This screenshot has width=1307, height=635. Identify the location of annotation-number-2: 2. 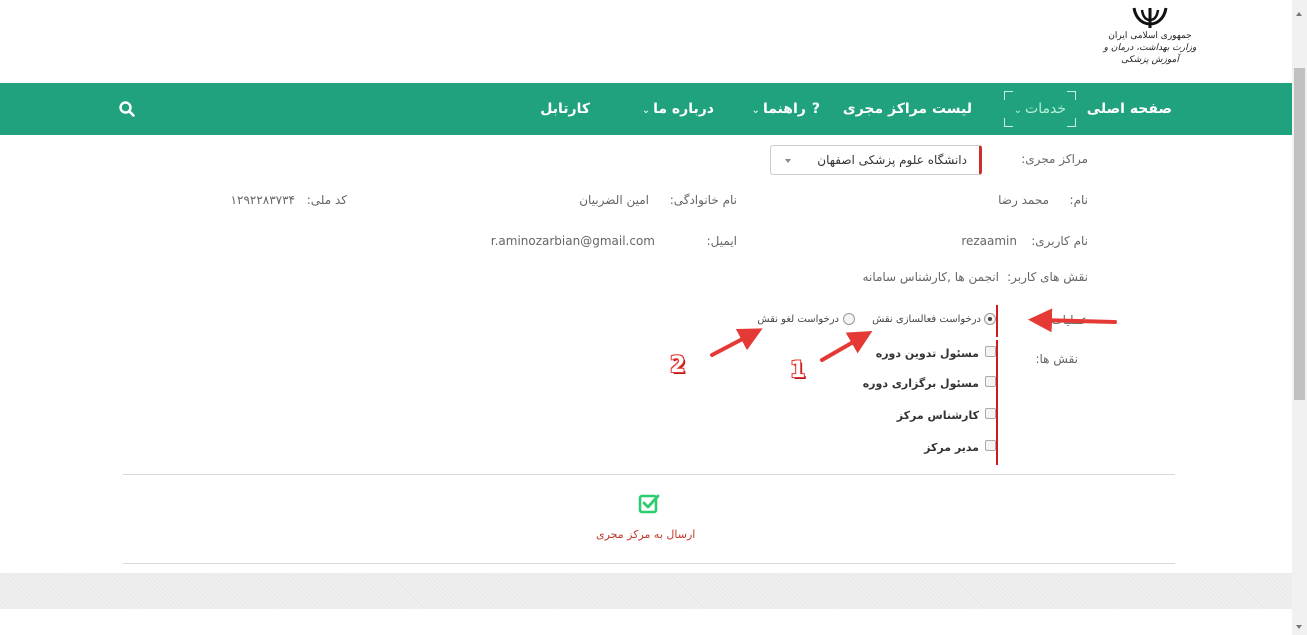
(678, 365).